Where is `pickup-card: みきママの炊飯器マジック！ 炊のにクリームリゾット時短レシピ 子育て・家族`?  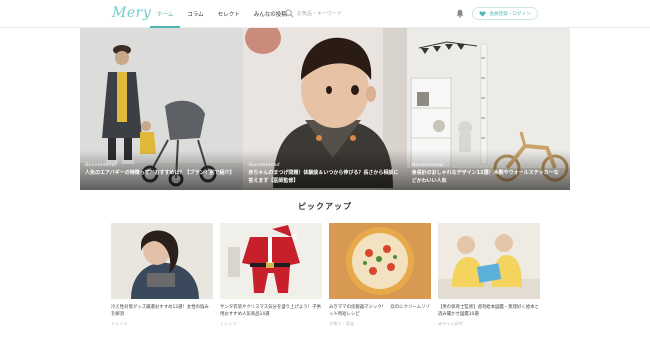
pickup-card: みきママの炊飯器マジック！ 炊のにクリームリゾット時短レシピ 子育て・家族 is located at coordinates (380, 275).